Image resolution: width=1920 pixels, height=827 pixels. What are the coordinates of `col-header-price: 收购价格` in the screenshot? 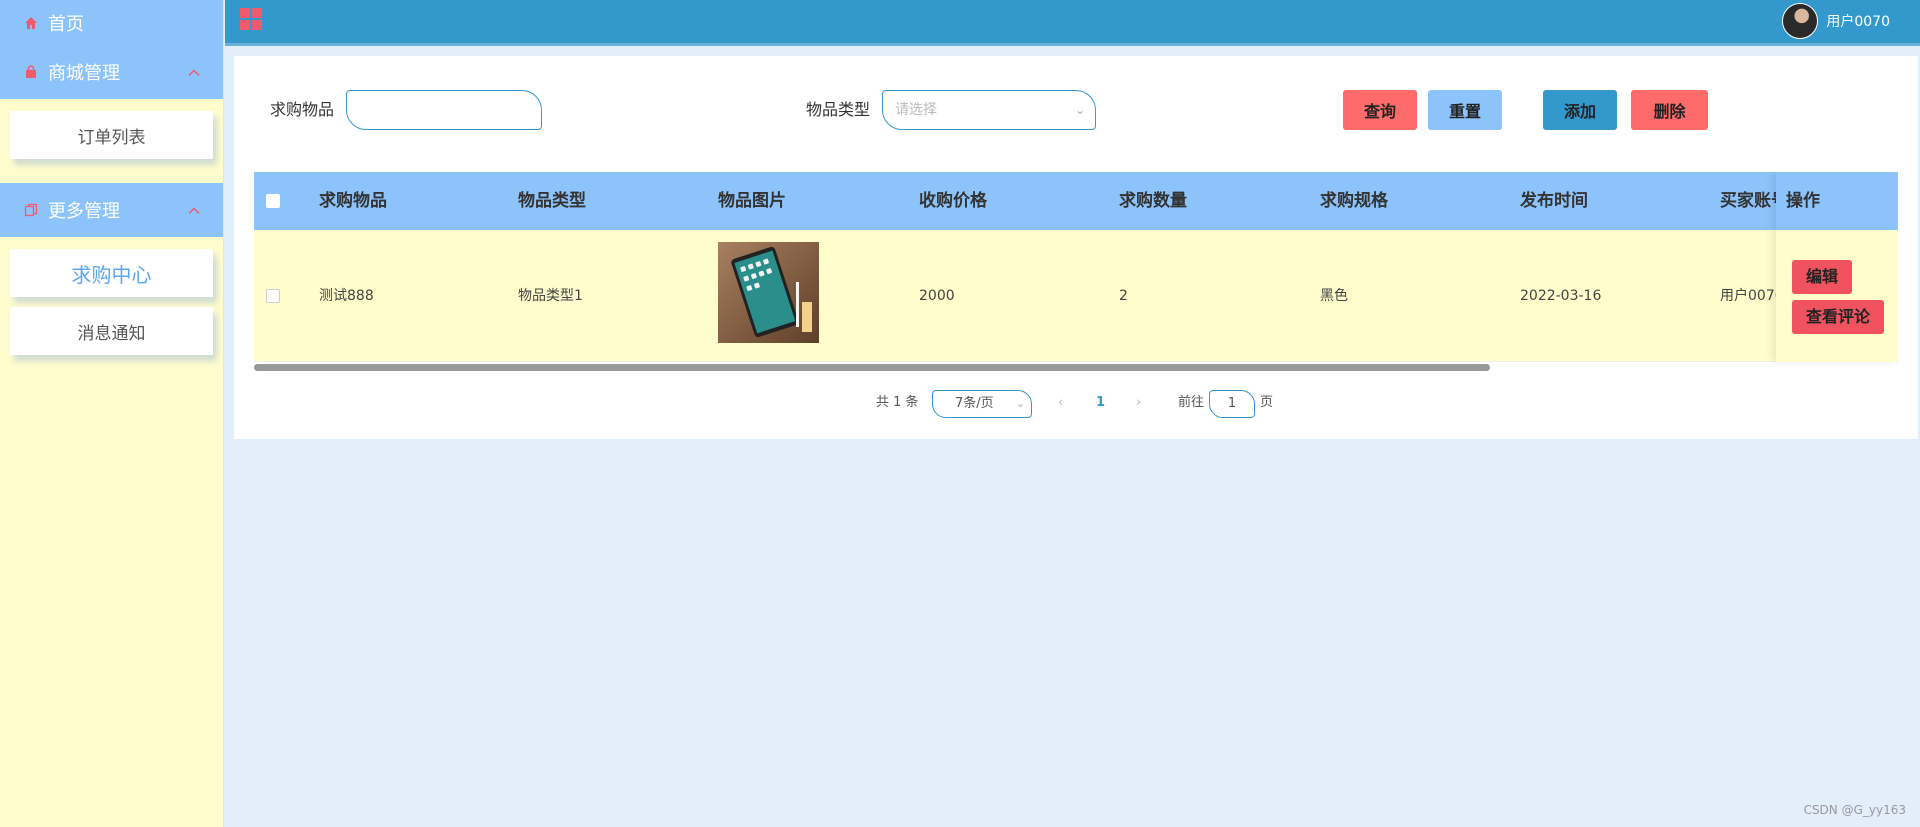 It's located at (953, 201).